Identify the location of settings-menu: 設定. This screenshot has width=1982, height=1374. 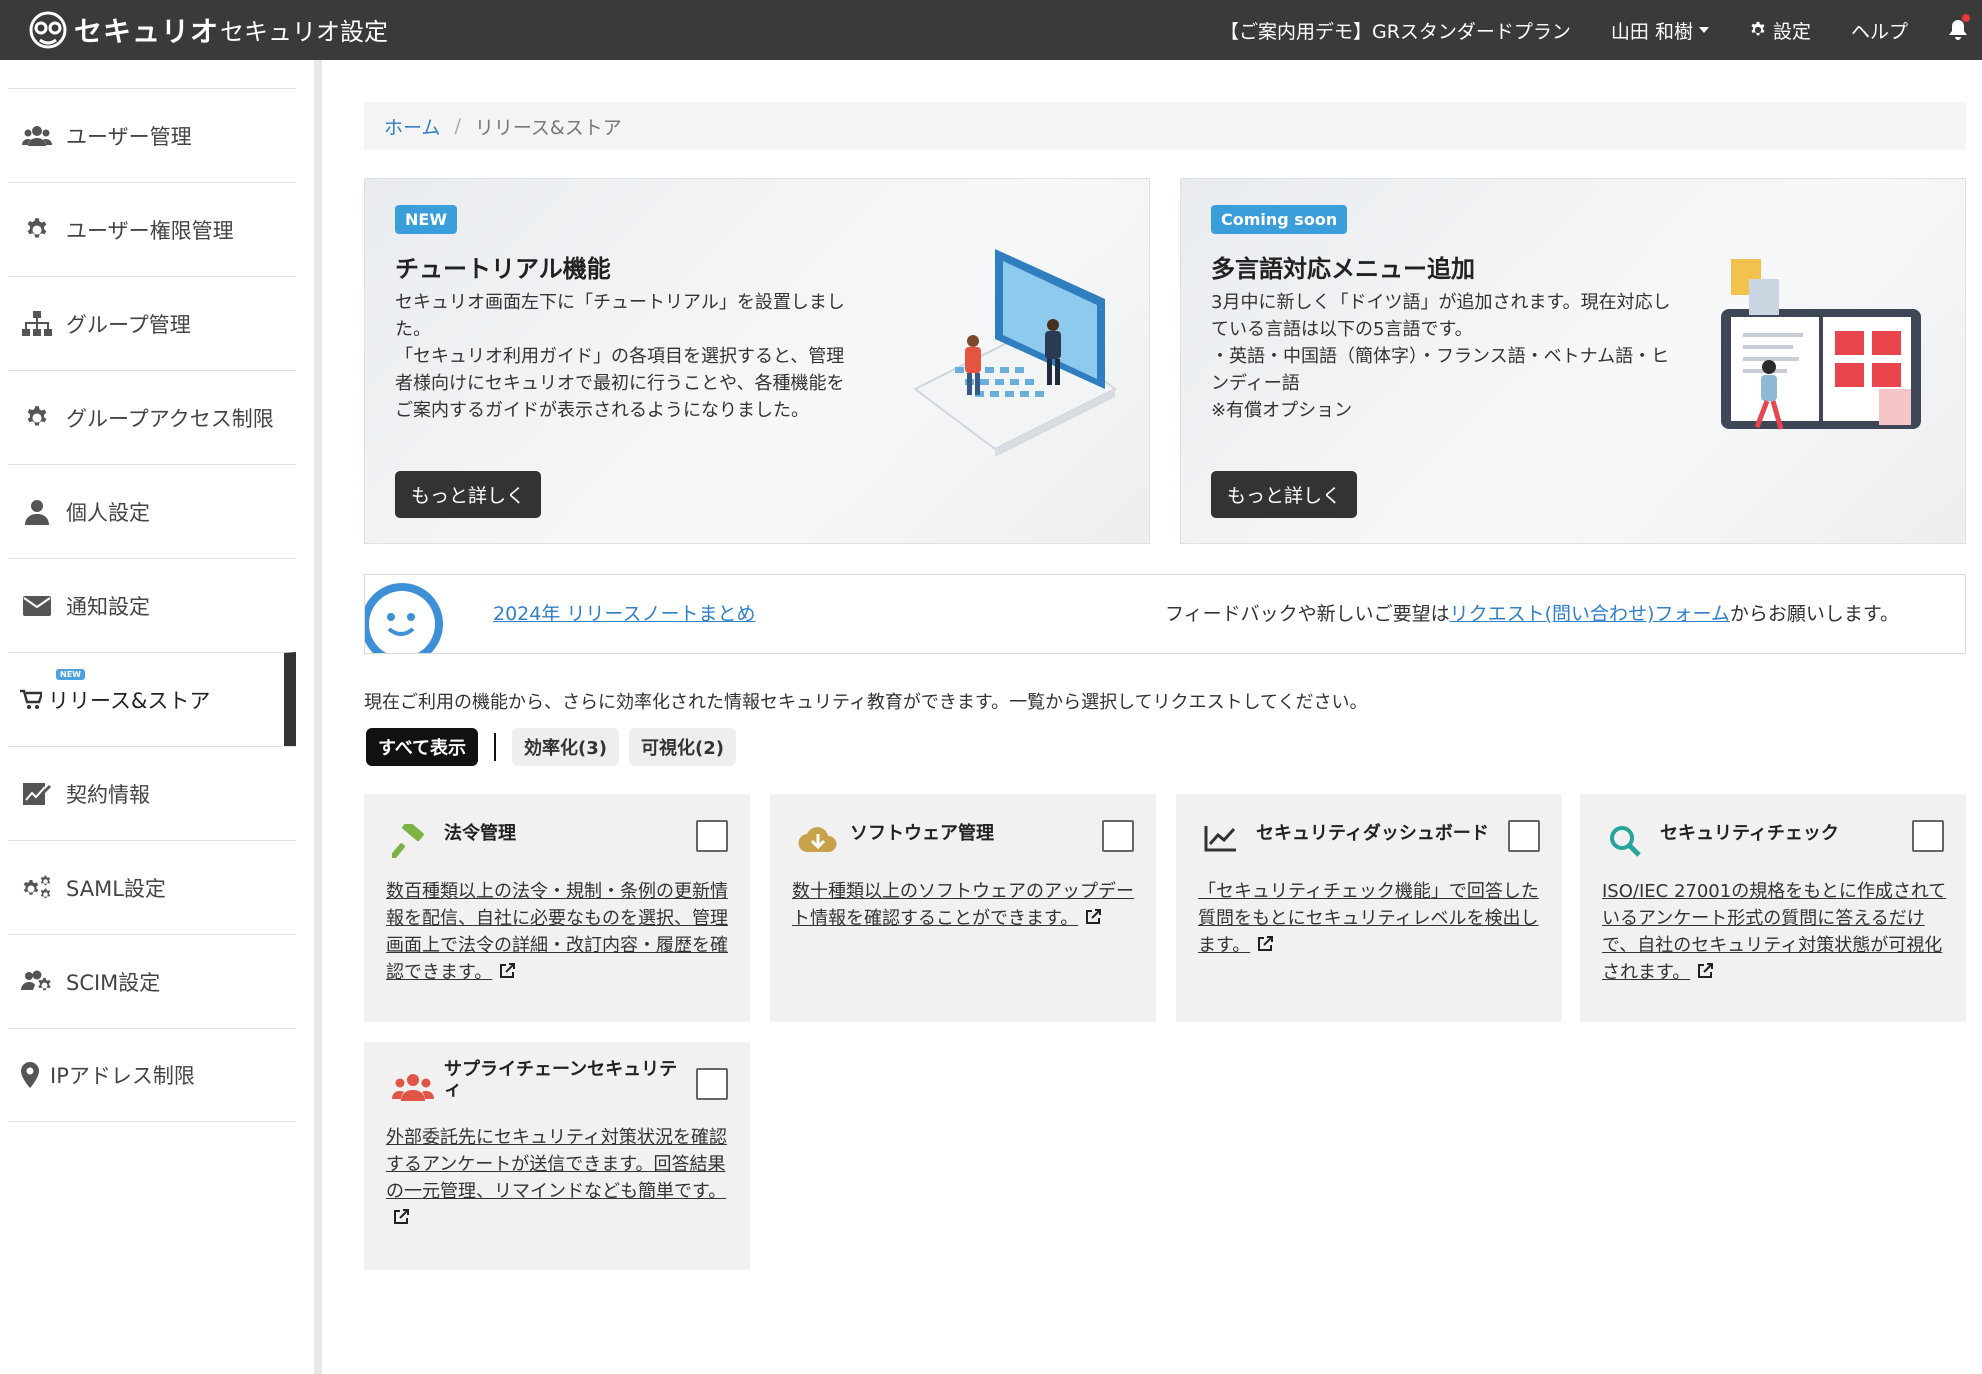
(1780, 30).